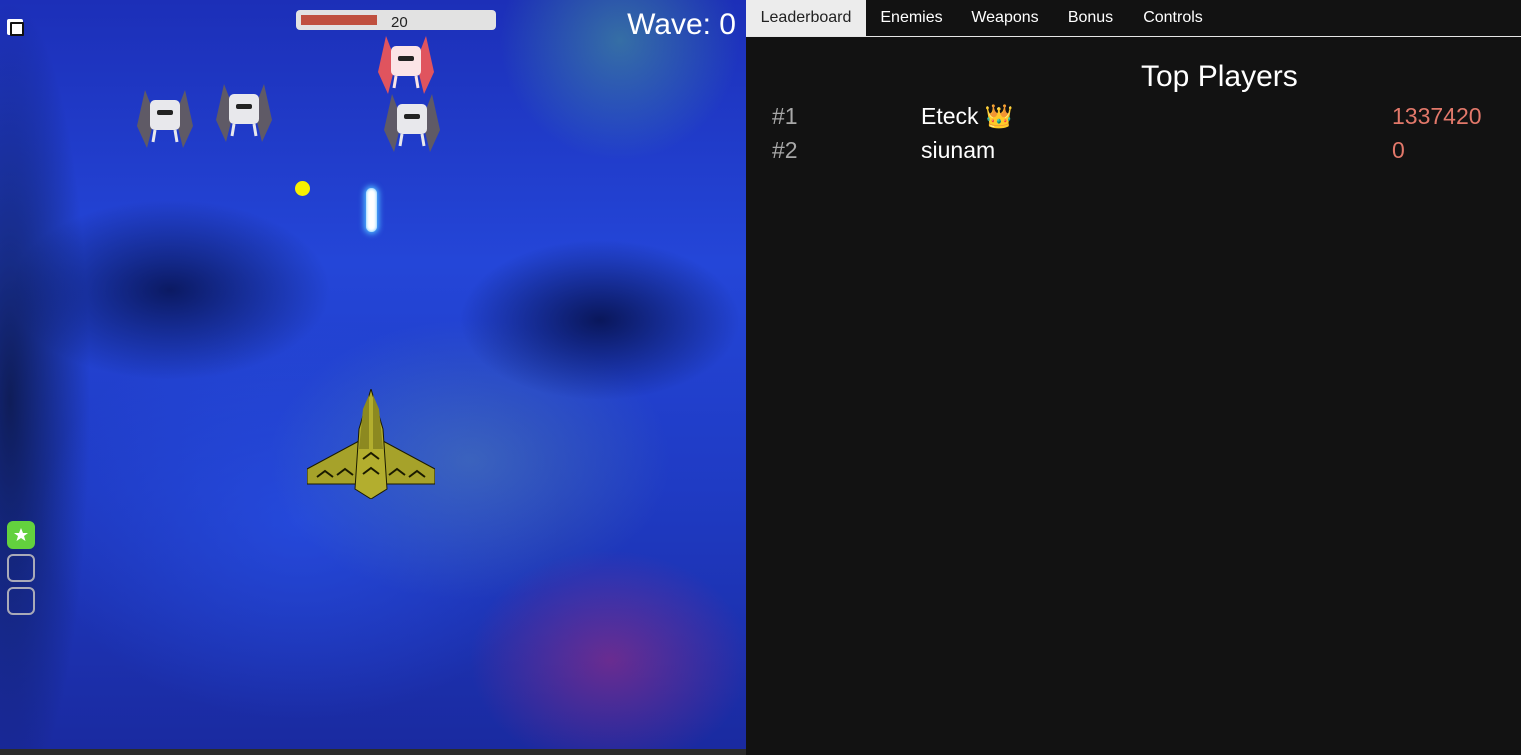 This screenshot has height=755, width=1521. I want to click on star-icon, so click(21, 534).